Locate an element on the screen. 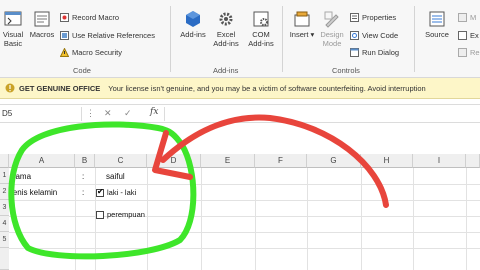 The width and height of the screenshot is (480, 270). cell-a2: jenis kelamin is located at coordinates (34, 193).